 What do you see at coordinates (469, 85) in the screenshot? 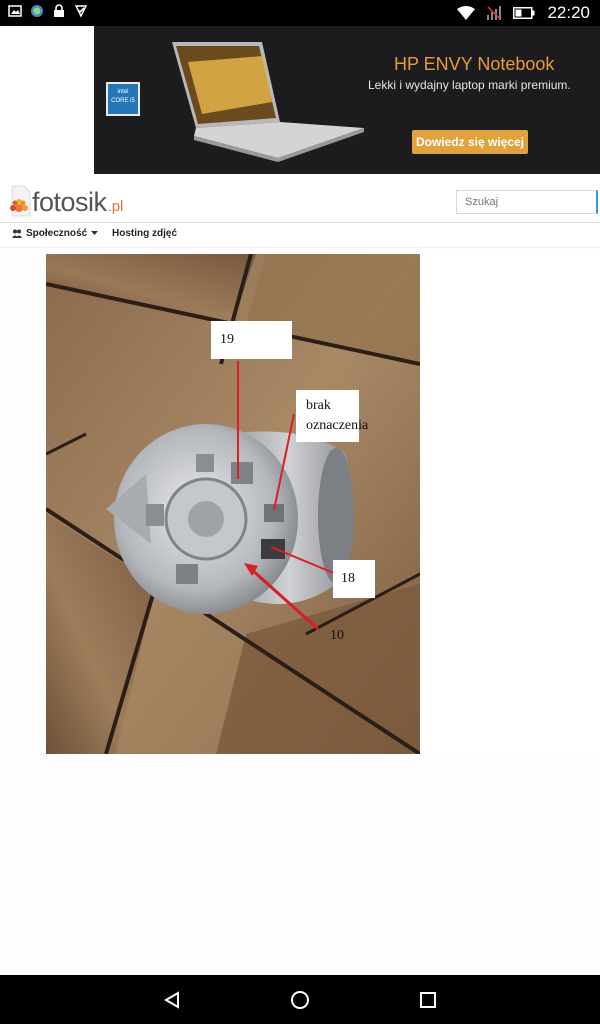
I see `ad-subtitle: Lekki i wydajny laptop marki premium.` at bounding box center [469, 85].